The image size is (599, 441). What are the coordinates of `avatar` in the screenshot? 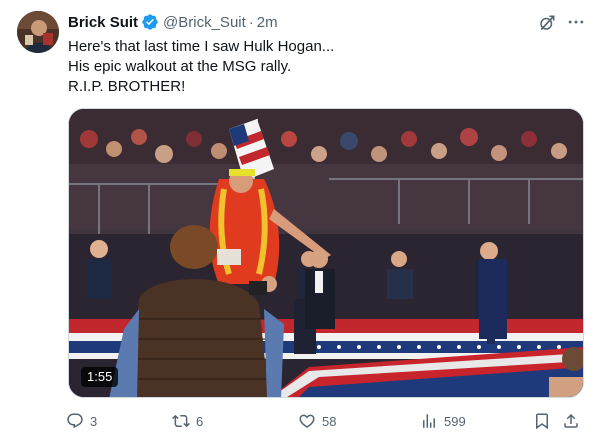 It's located at (38, 32).